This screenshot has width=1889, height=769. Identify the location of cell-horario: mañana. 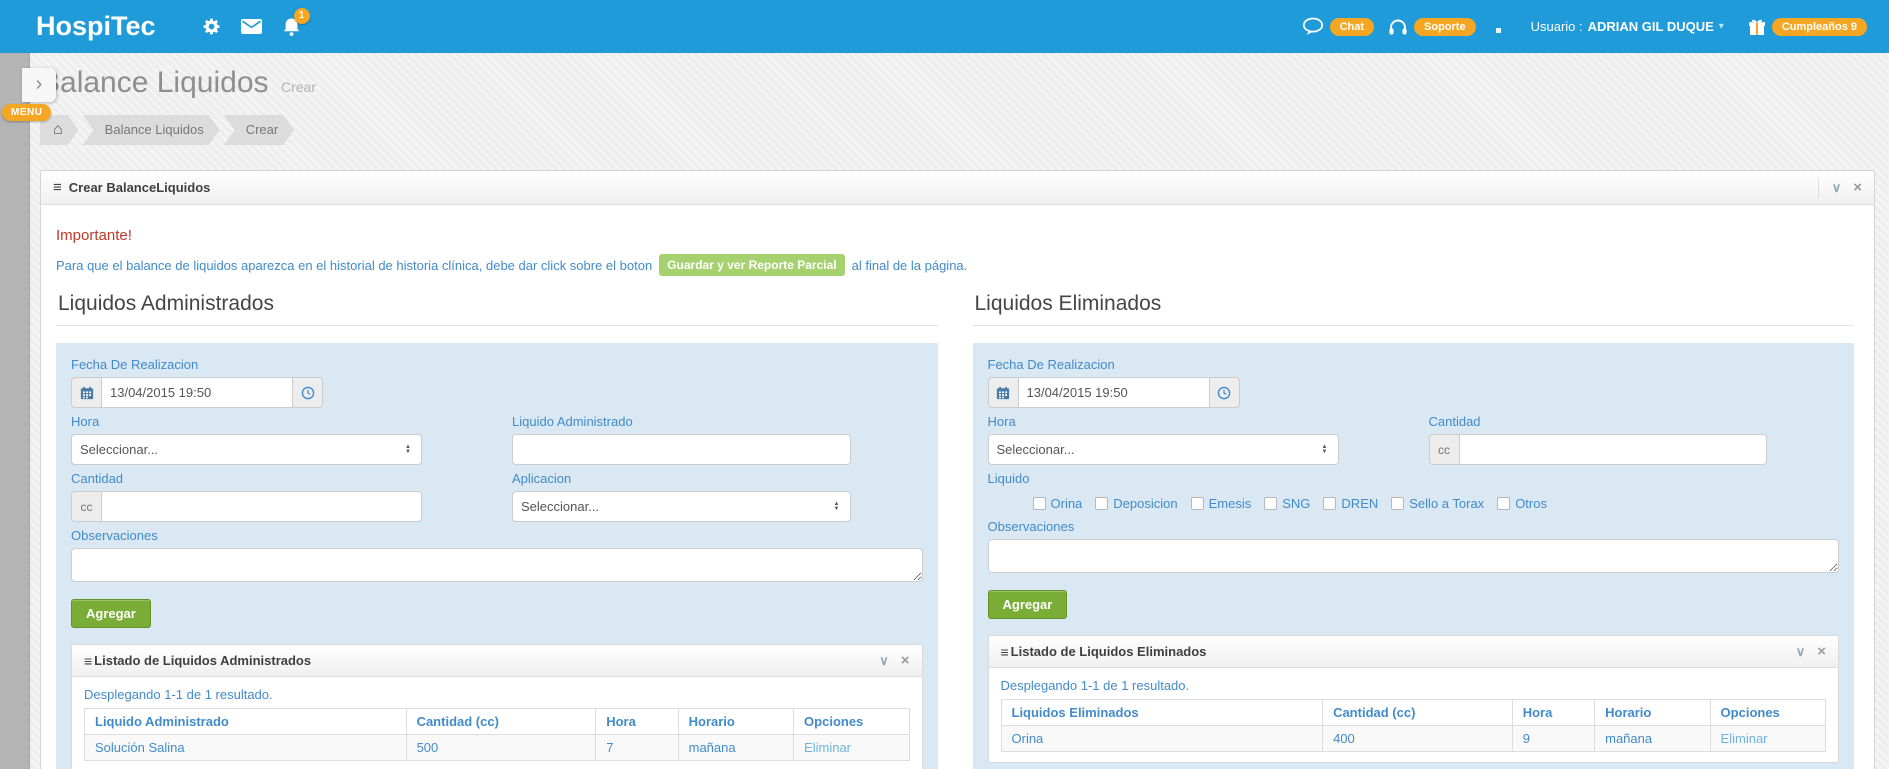
(1652, 738).